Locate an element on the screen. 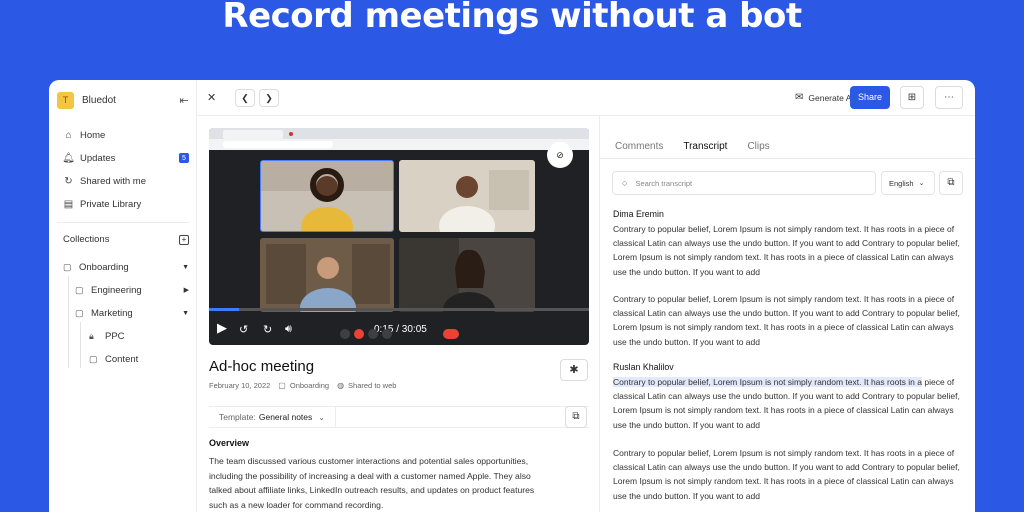  copy-transcript-button: ⧉ is located at coordinates (951, 183).